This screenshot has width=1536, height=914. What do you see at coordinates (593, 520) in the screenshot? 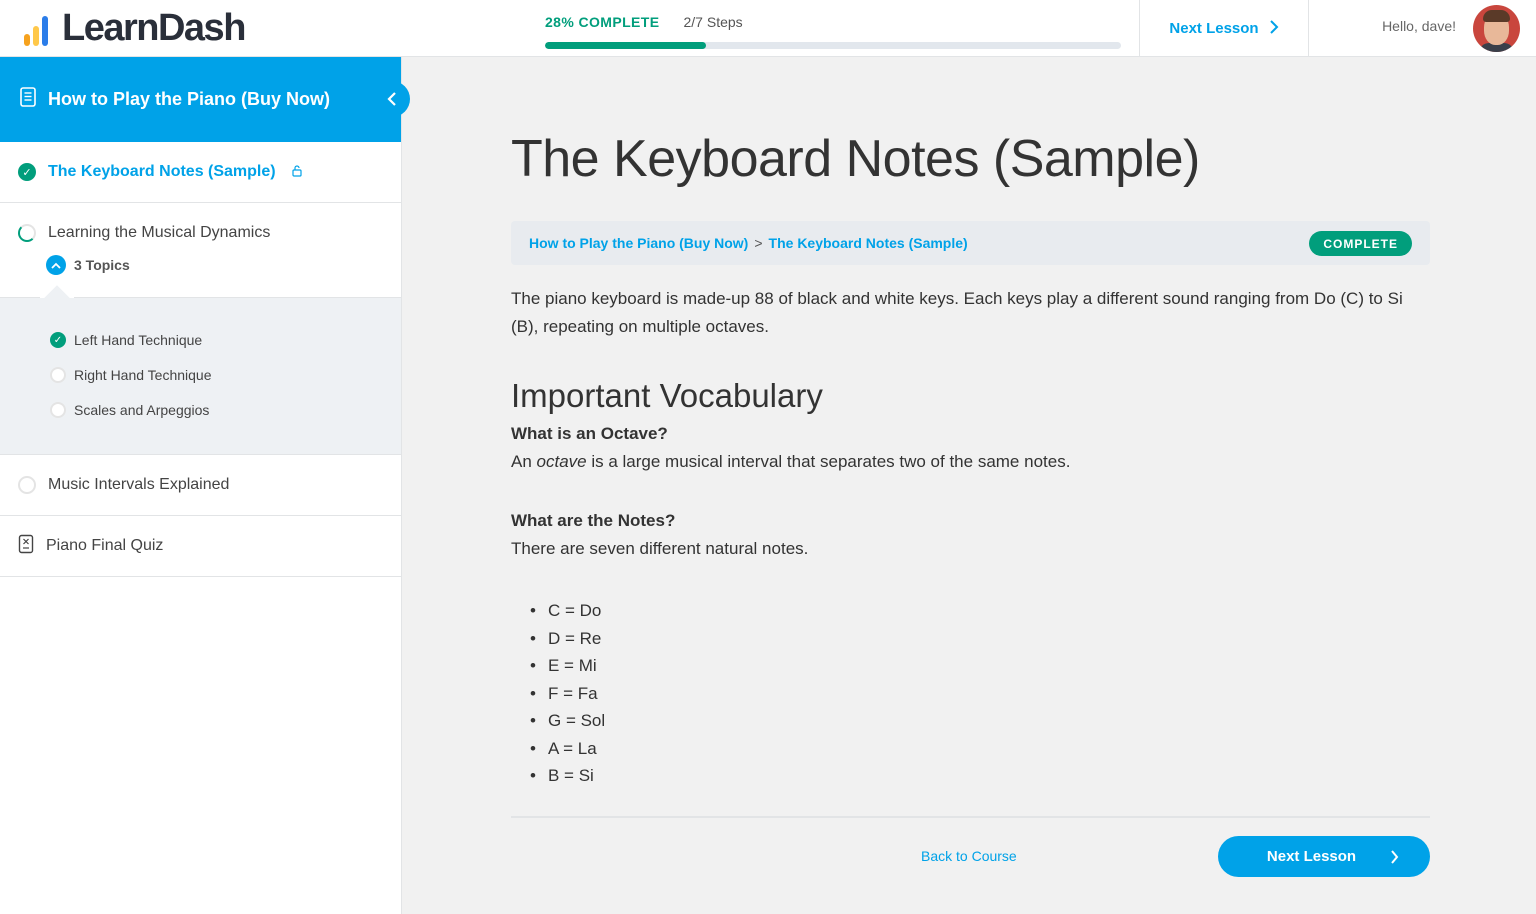
I see `question-notes: What are the Notes?` at bounding box center [593, 520].